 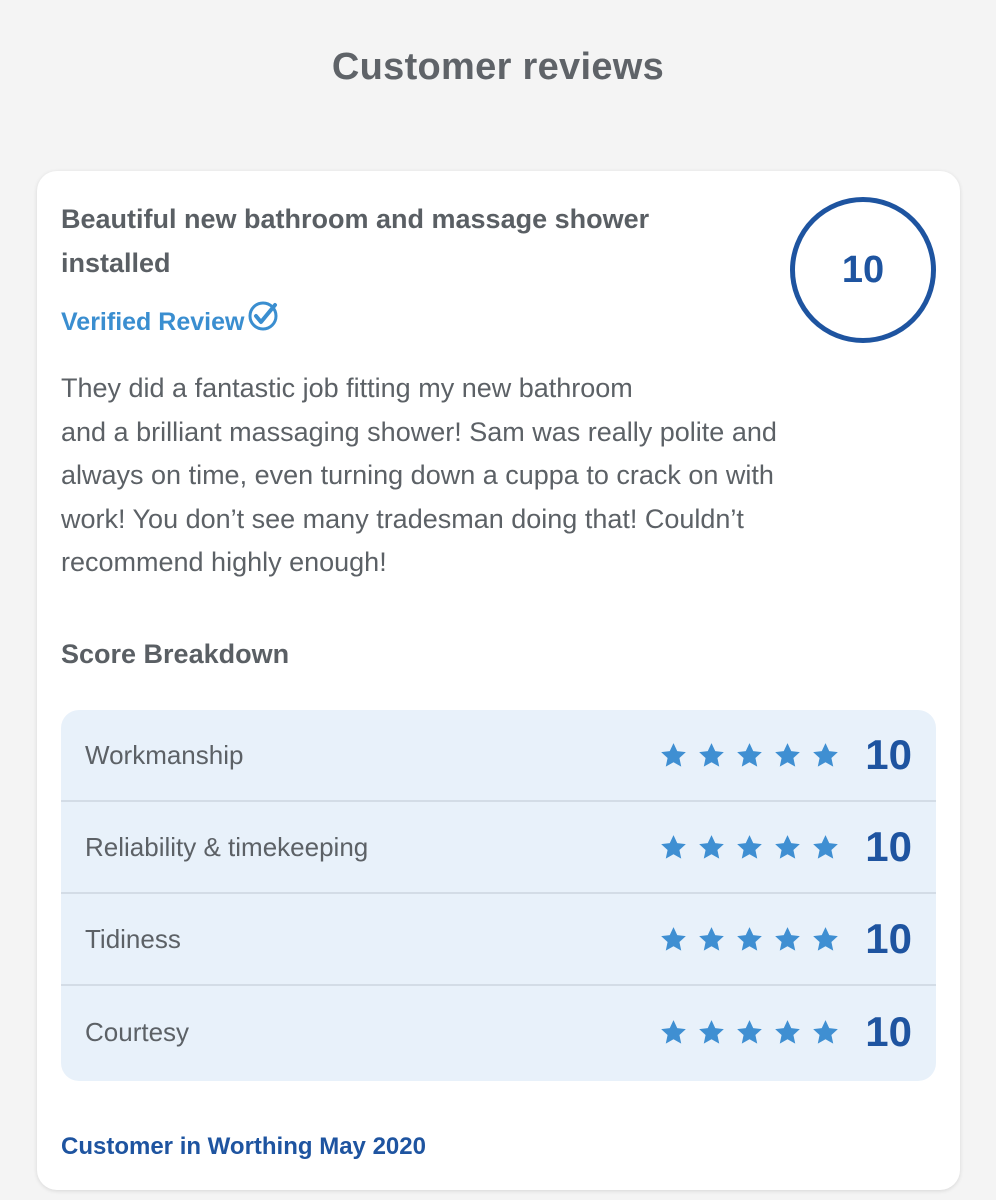 What do you see at coordinates (164, 754) in the screenshot?
I see `score-row-label: Workmanship` at bounding box center [164, 754].